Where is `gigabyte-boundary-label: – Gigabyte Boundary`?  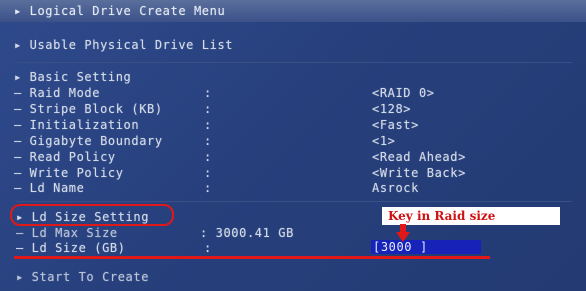 gigabyte-boundary-label: – Gigabyte Boundary is located at coordinates (88, 141).